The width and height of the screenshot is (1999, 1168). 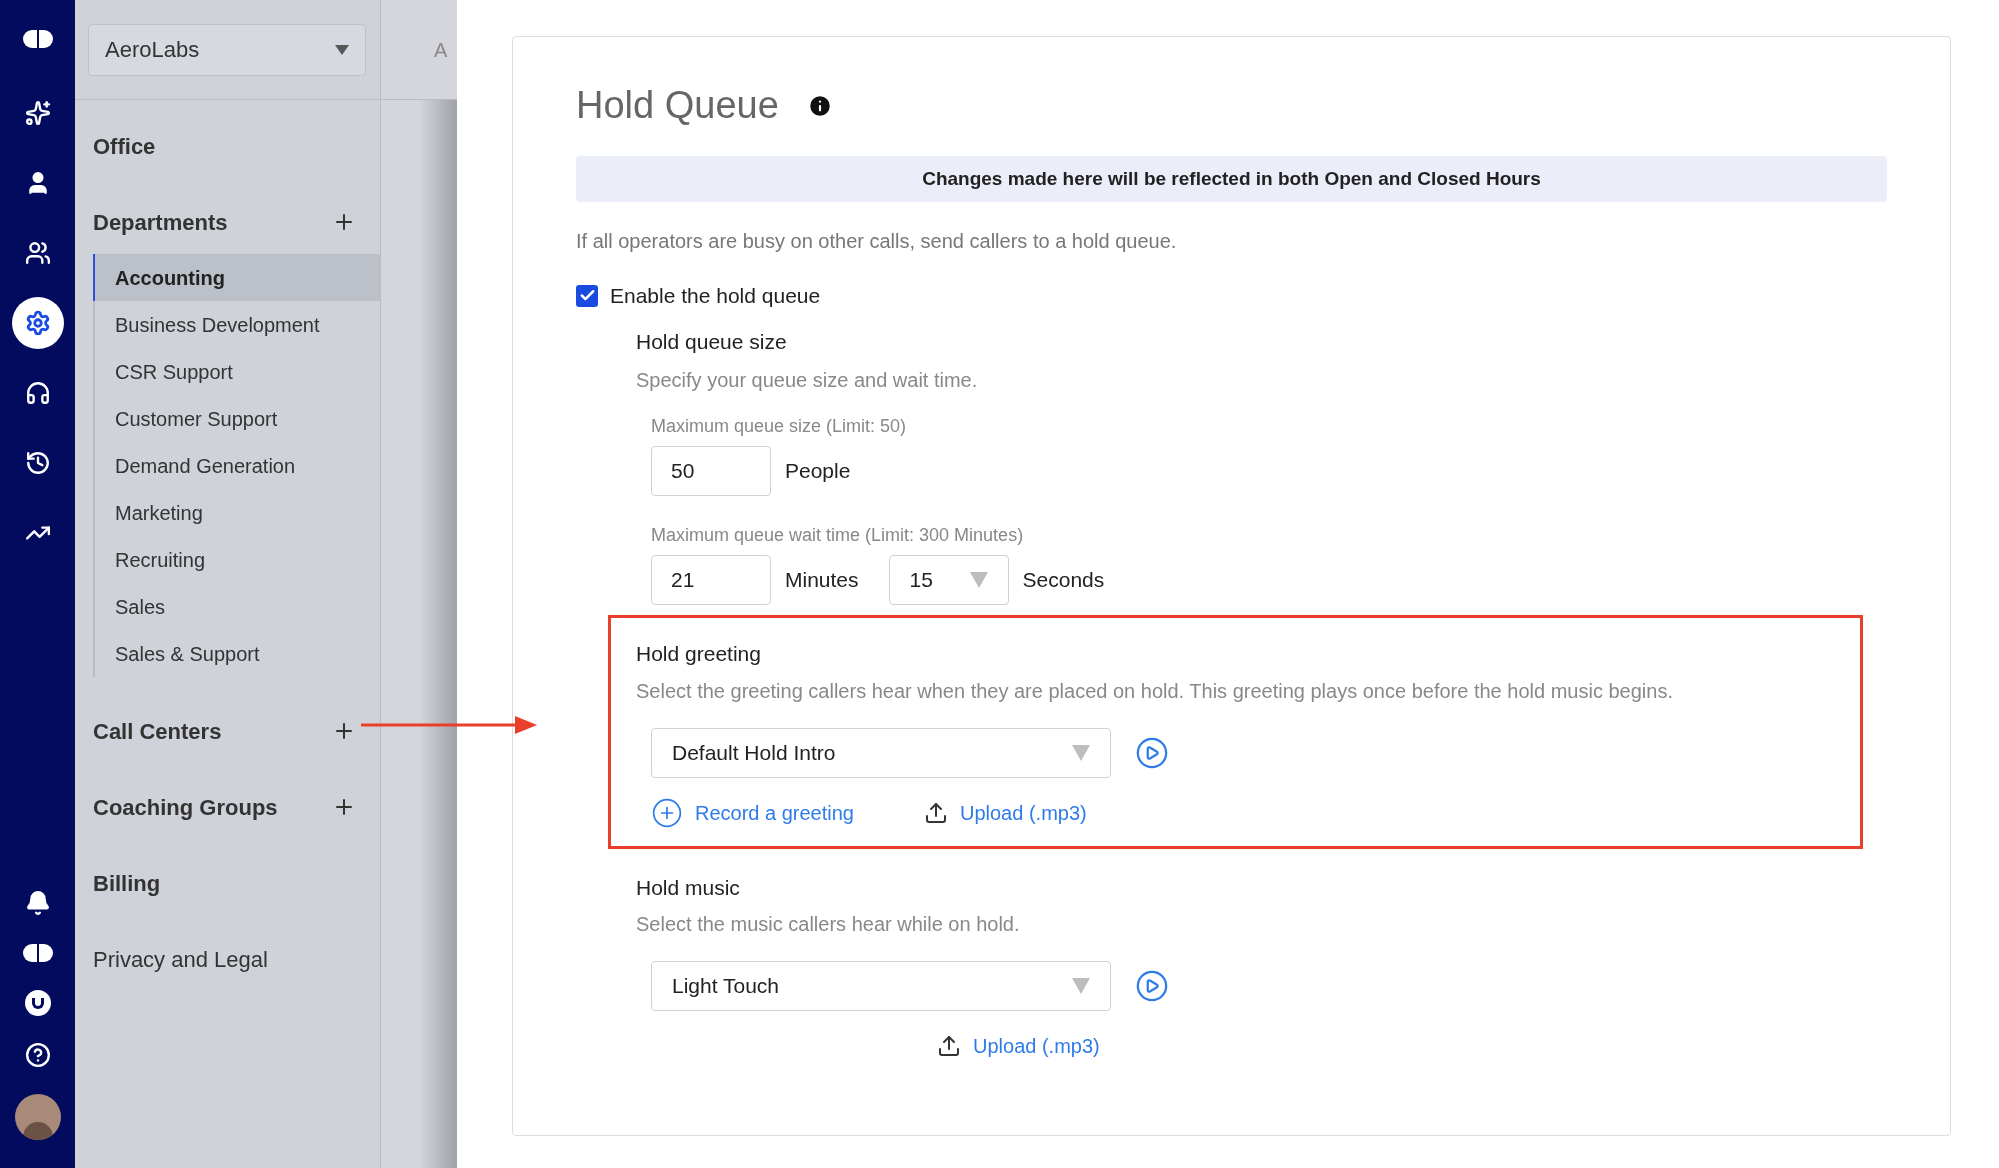 What do you see at coordinates (227, 49) in the screenshot?
I see `account-dropdown: AeroLabs` at bounding box center [227, 49].